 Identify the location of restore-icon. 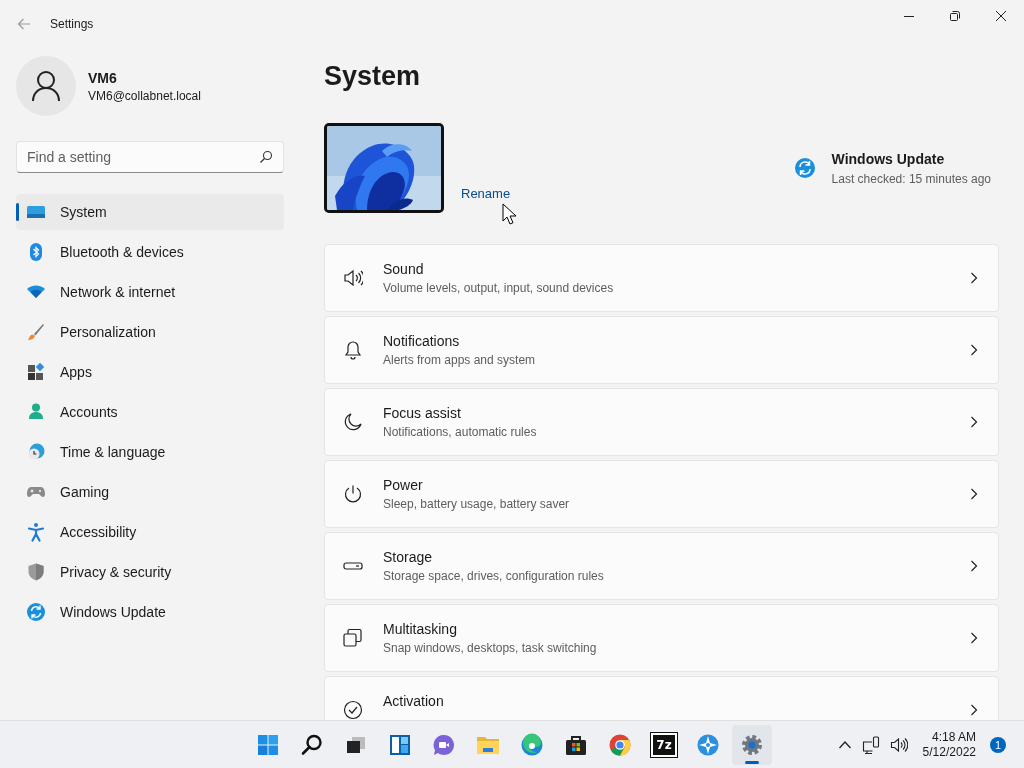
(955, 16).